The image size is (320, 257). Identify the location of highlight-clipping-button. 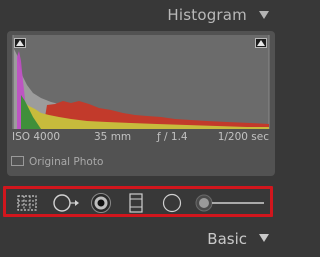
(261, 43).